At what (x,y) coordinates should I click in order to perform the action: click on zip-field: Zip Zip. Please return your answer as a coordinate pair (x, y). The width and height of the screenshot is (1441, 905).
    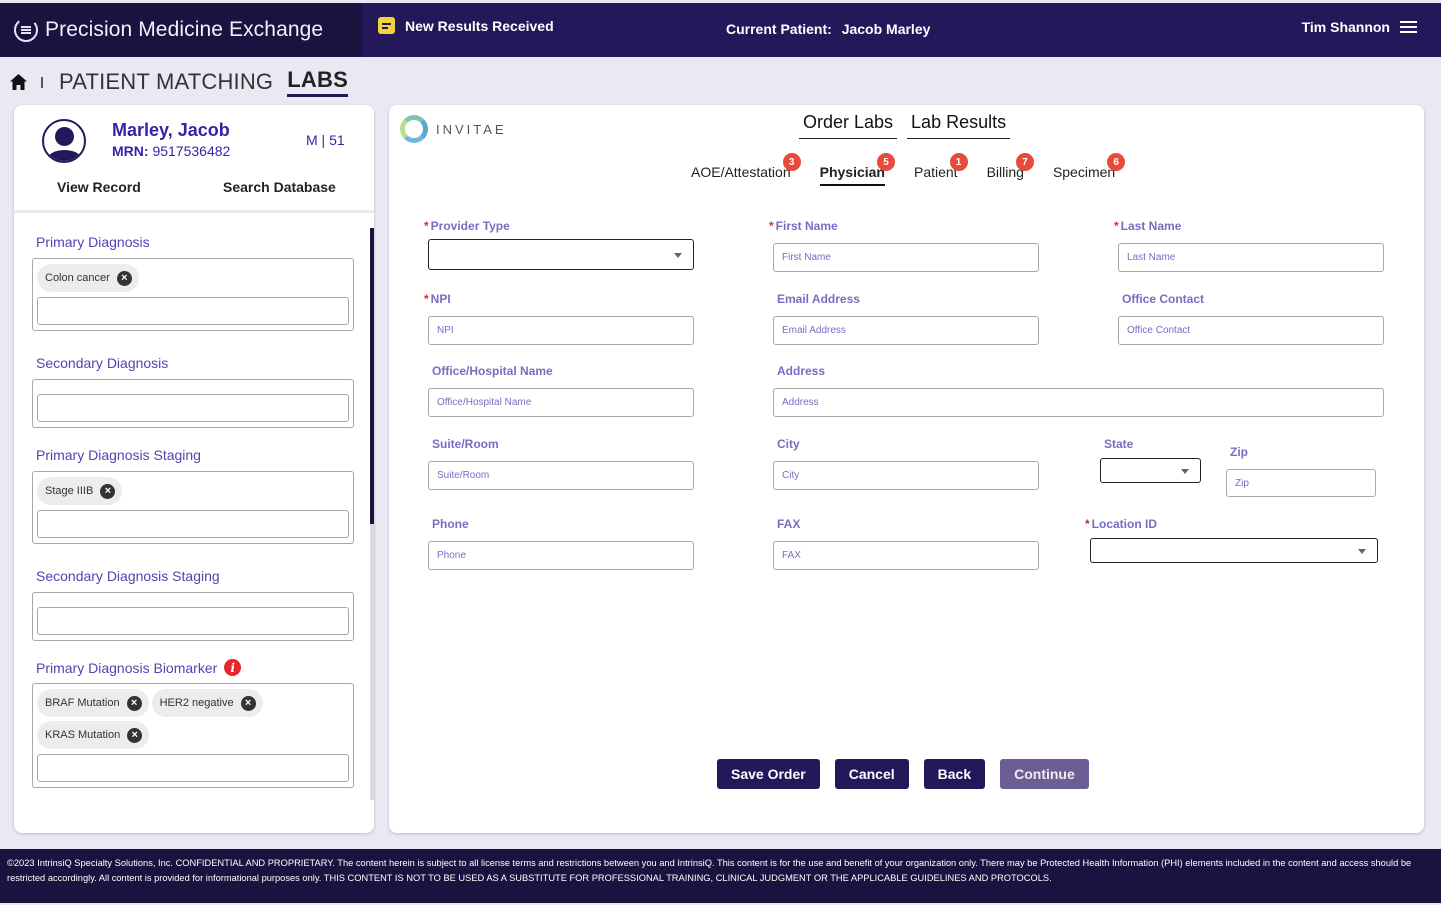
    Looking at the image, I should click on (1301, 471).